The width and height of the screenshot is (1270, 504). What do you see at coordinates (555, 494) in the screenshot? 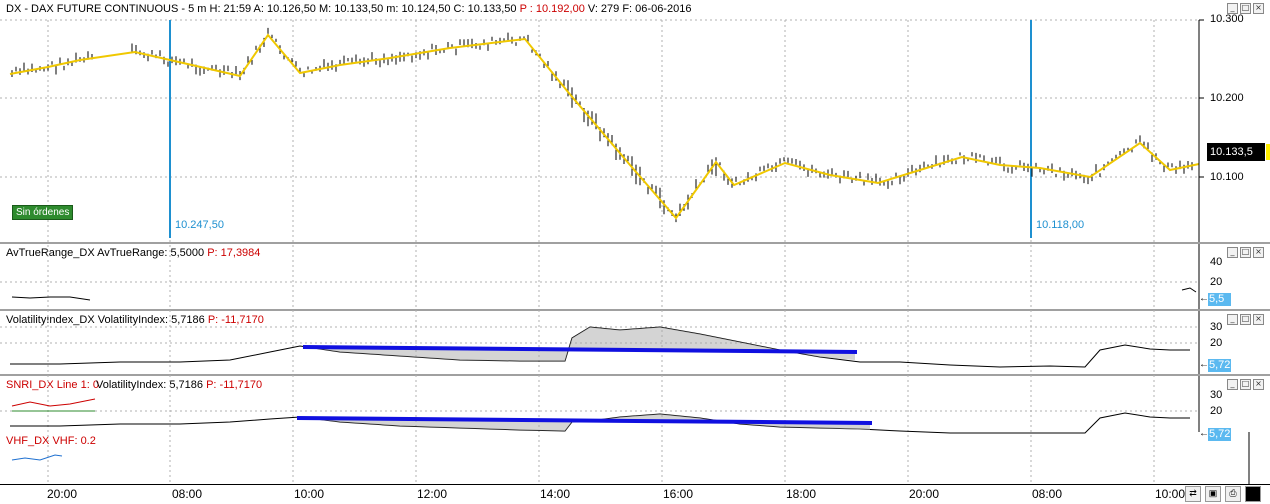
I see `x-tick: 14:00` at bounding box center [555, 494].